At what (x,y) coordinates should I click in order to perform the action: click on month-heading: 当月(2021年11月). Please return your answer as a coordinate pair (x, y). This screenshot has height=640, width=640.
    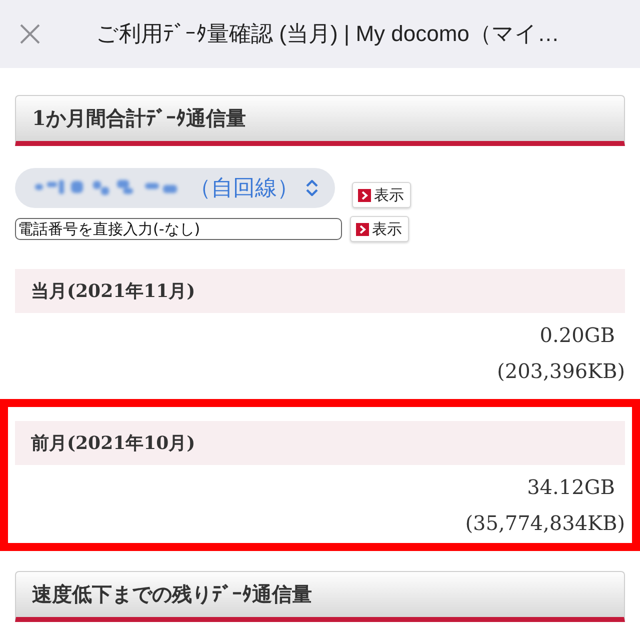
    Looking at the image, I should click on (320, 291).